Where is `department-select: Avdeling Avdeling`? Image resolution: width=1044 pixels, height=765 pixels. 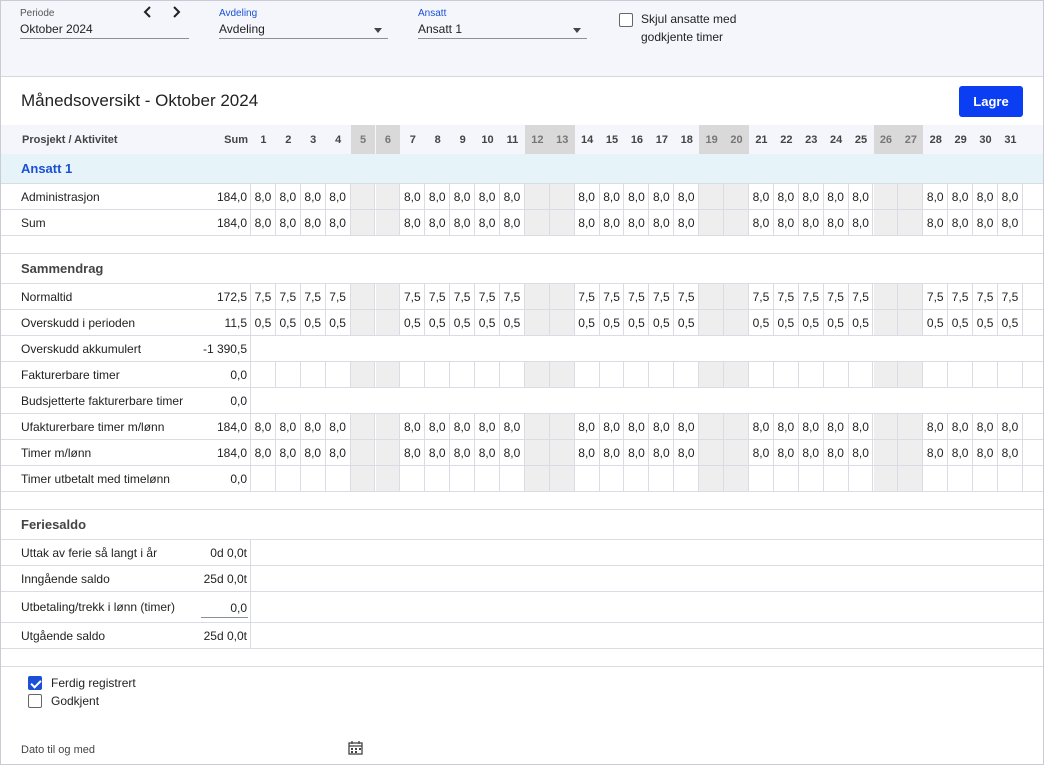
department-select: Avdeling Avdeling is located at coordinates (303, 24).